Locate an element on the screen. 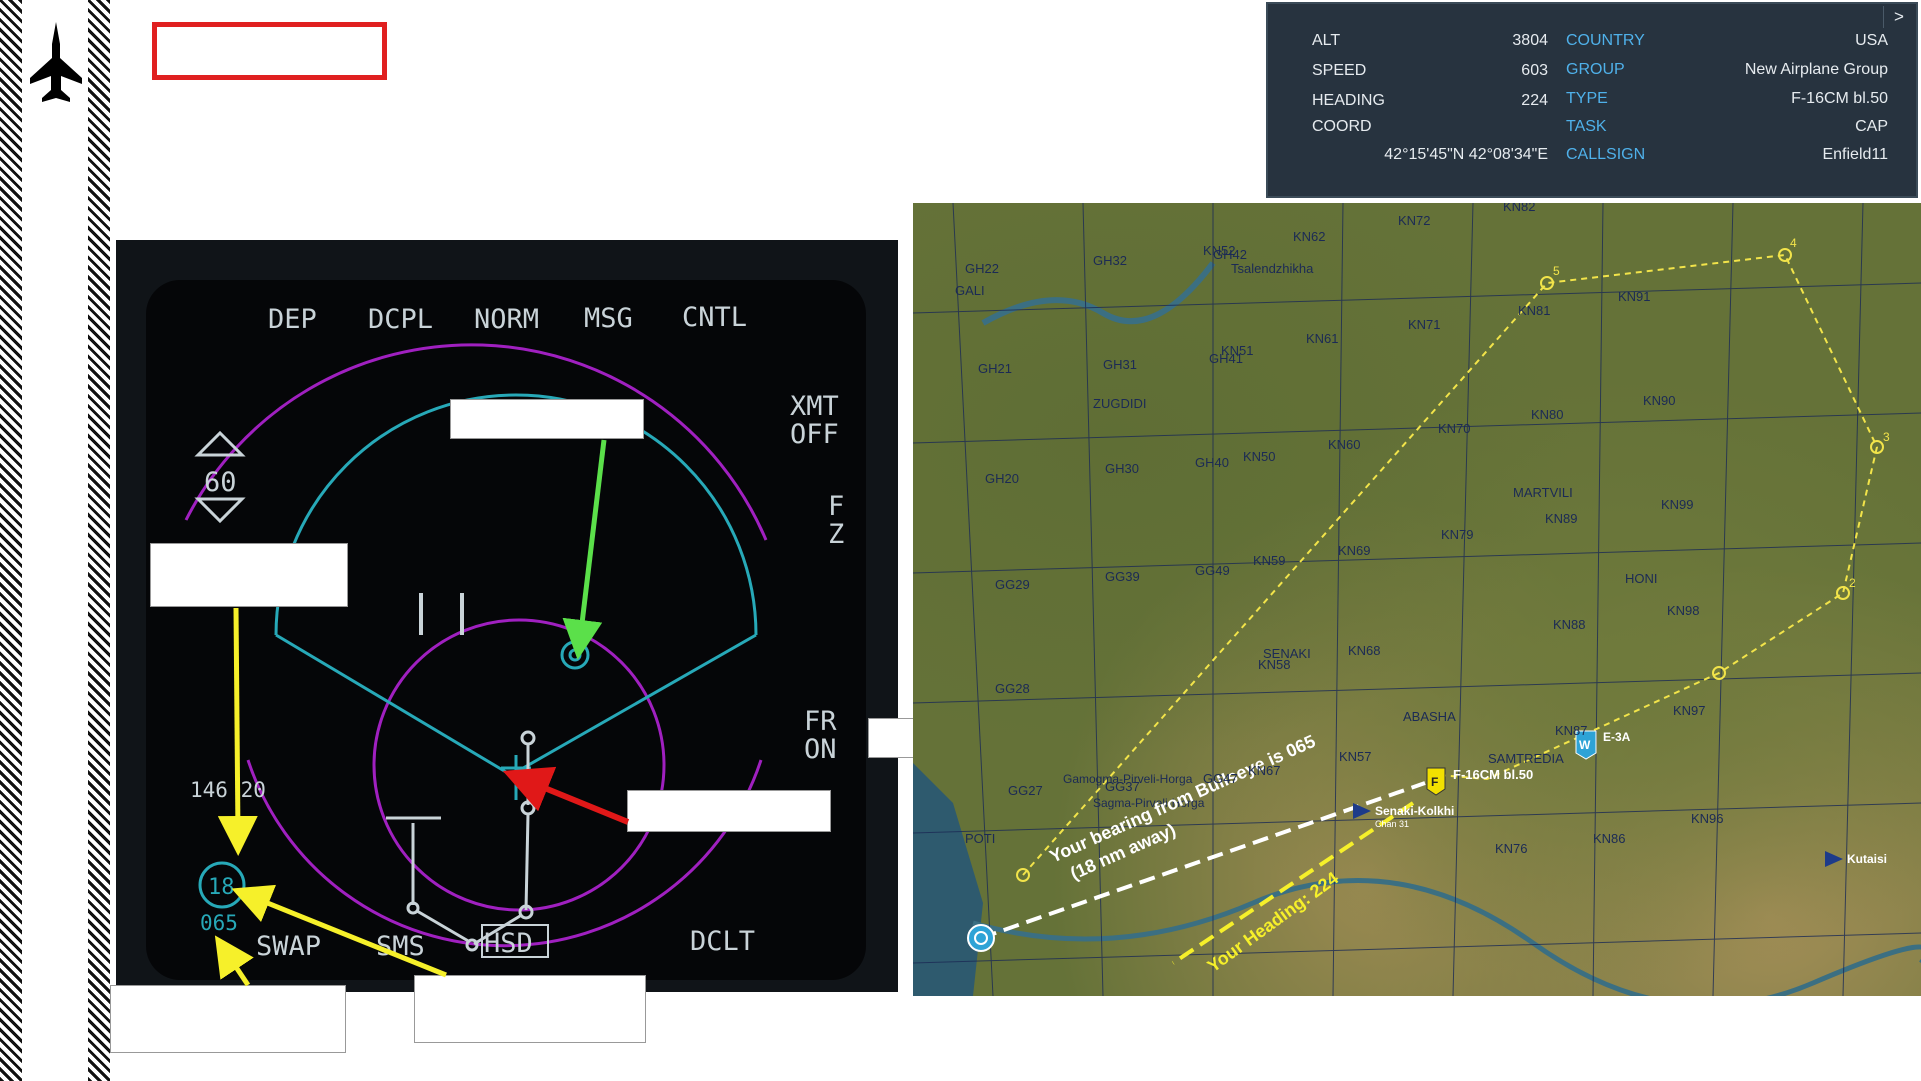  speed-value: 603 is located at coordinates (1534, 70).